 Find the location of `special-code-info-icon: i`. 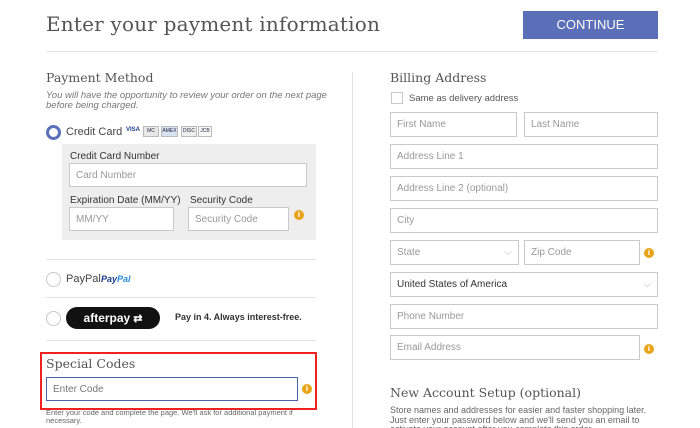

special-code-info-icon: i is located at coordinates (307, 389).